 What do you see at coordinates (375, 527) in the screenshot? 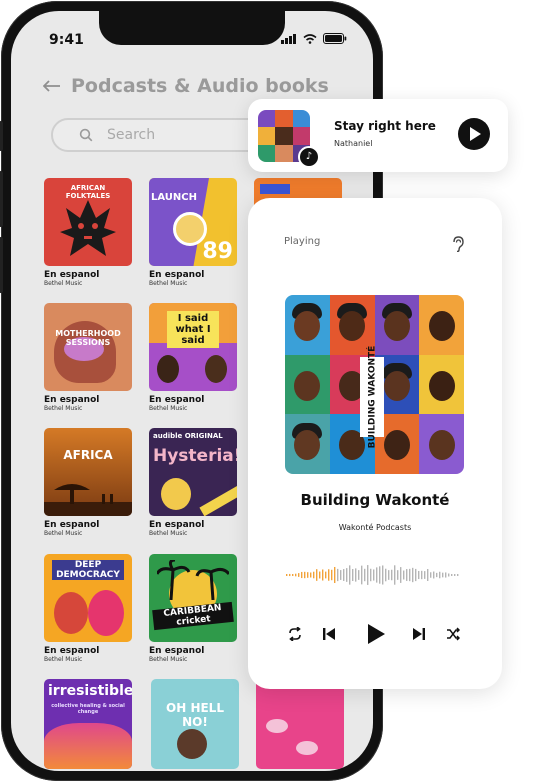
I see `track-artist: Wakonté Podcasts` at bounding box center [375, 527].